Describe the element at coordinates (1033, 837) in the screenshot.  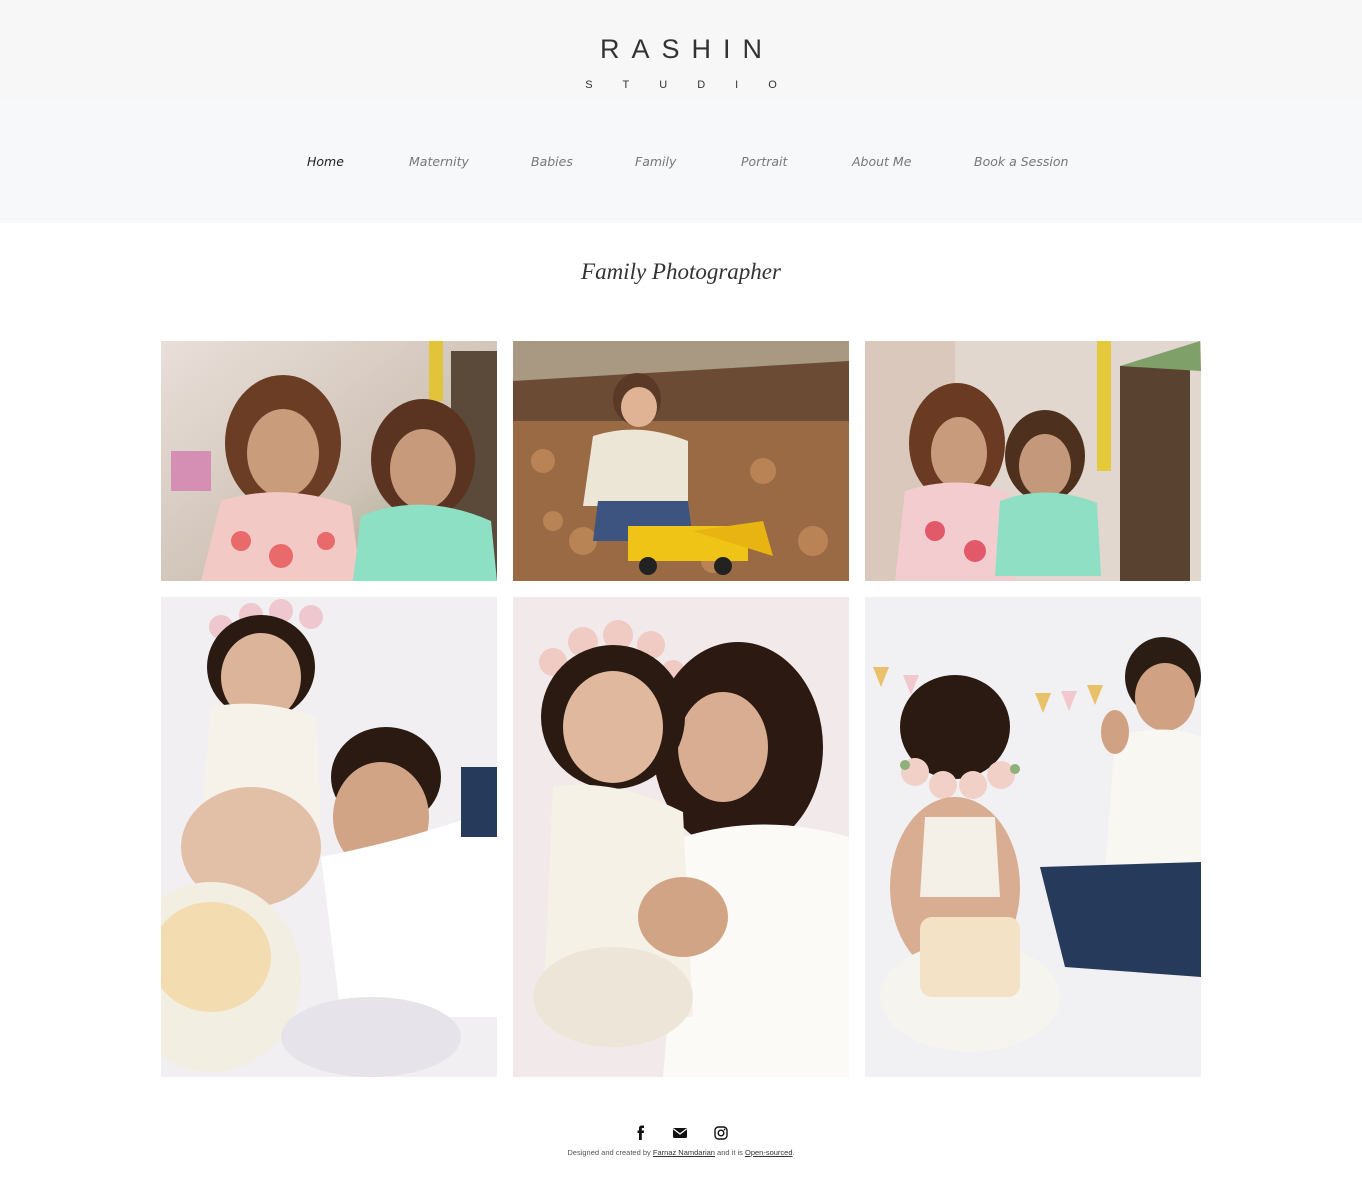
I see `photo-cake-smash-siblings` at that location.